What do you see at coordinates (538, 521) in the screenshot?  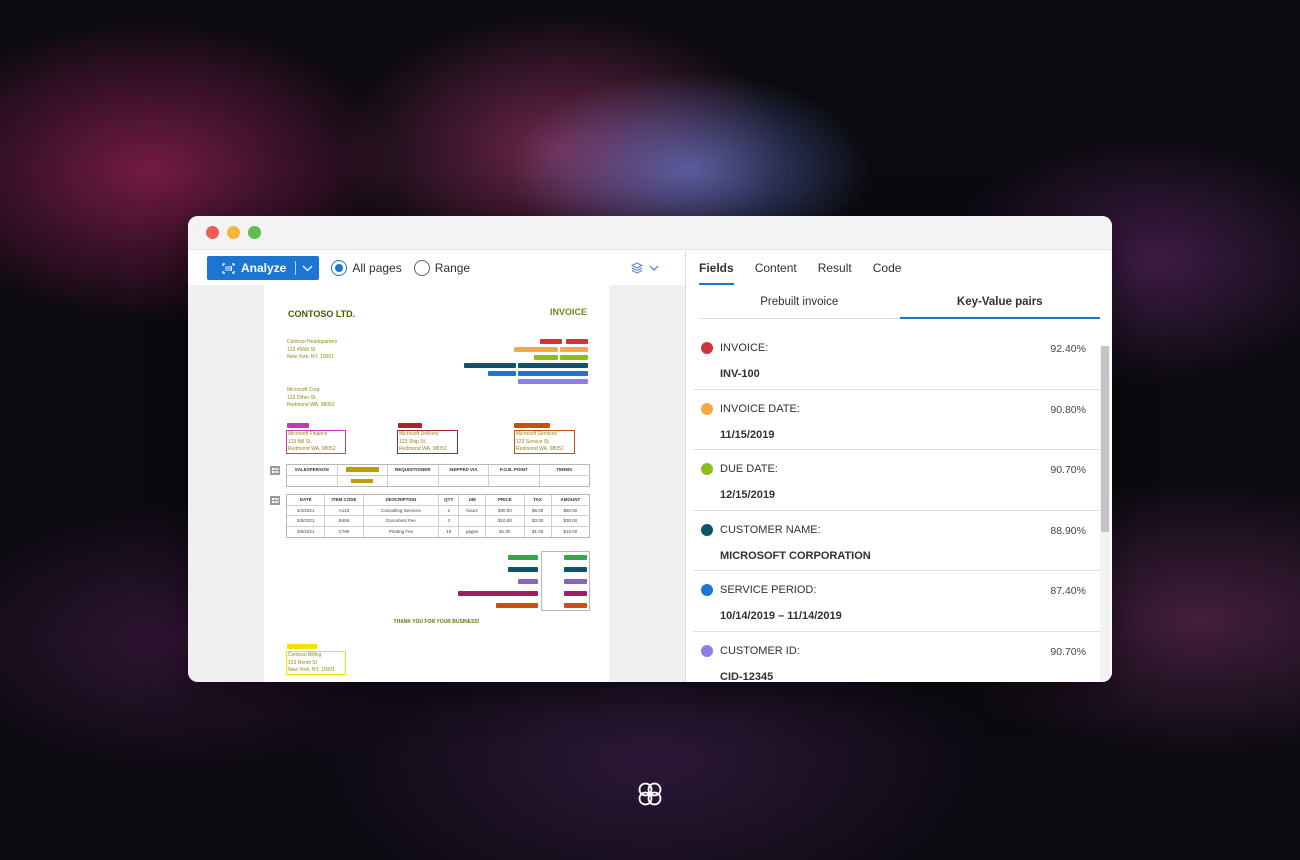 I see `table-cell: $3.00` at bounding box center [538, 521].